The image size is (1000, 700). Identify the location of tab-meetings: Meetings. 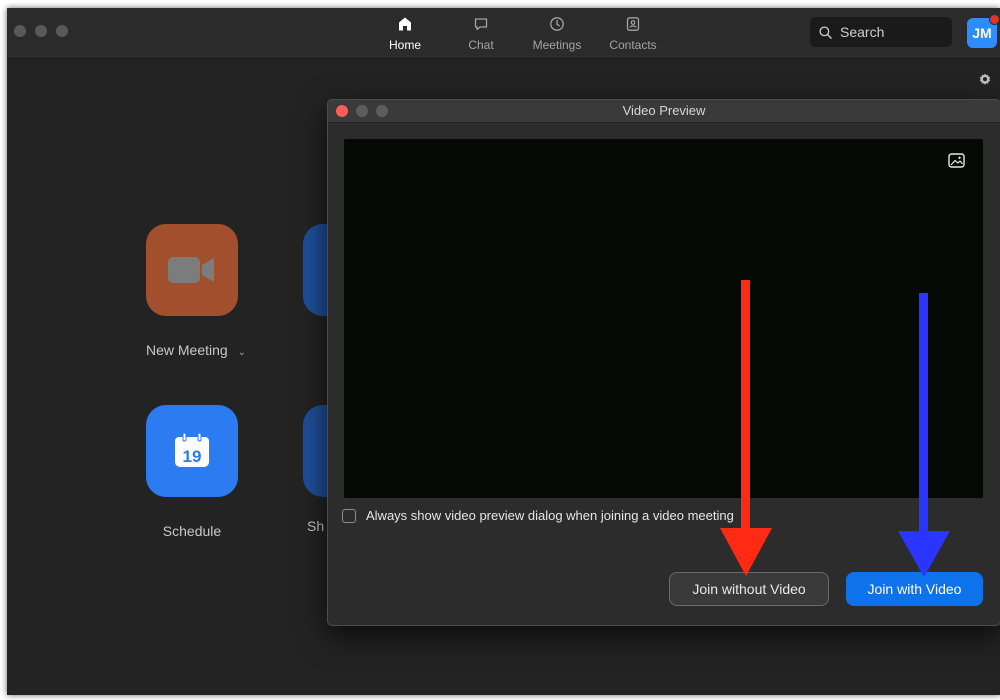
(557, 33).